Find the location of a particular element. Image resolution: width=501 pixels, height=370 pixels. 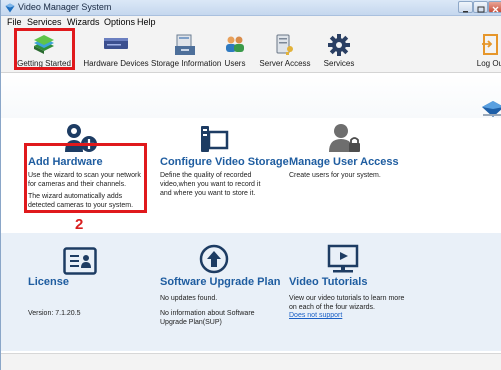

toolbar-storage-information: Storage Information is located at coordinates (186, 51).